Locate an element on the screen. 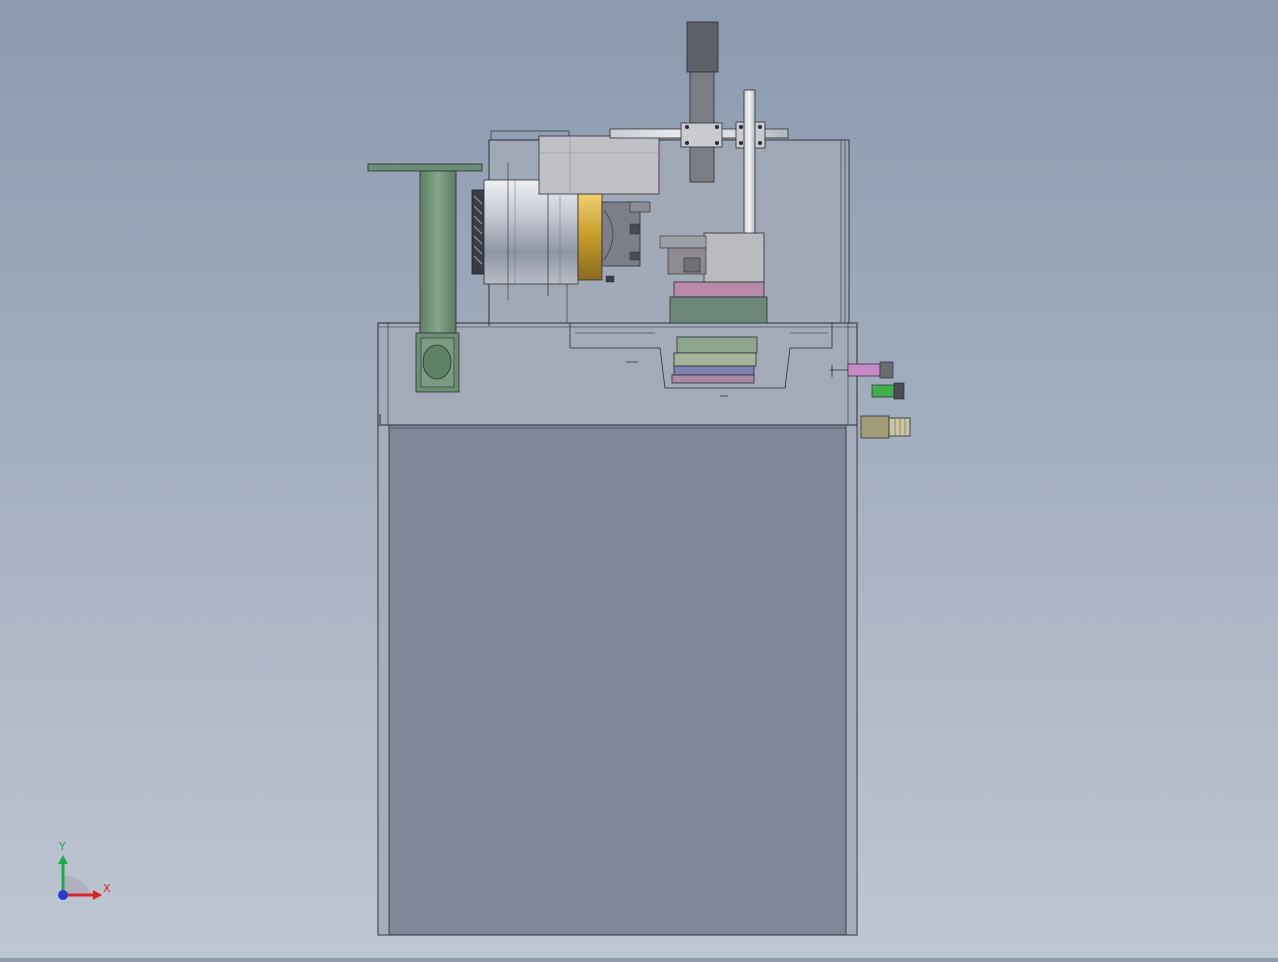 The height and width of the screenshot is (962, 1278). top-cover-block is located at coordinates (599, 165).